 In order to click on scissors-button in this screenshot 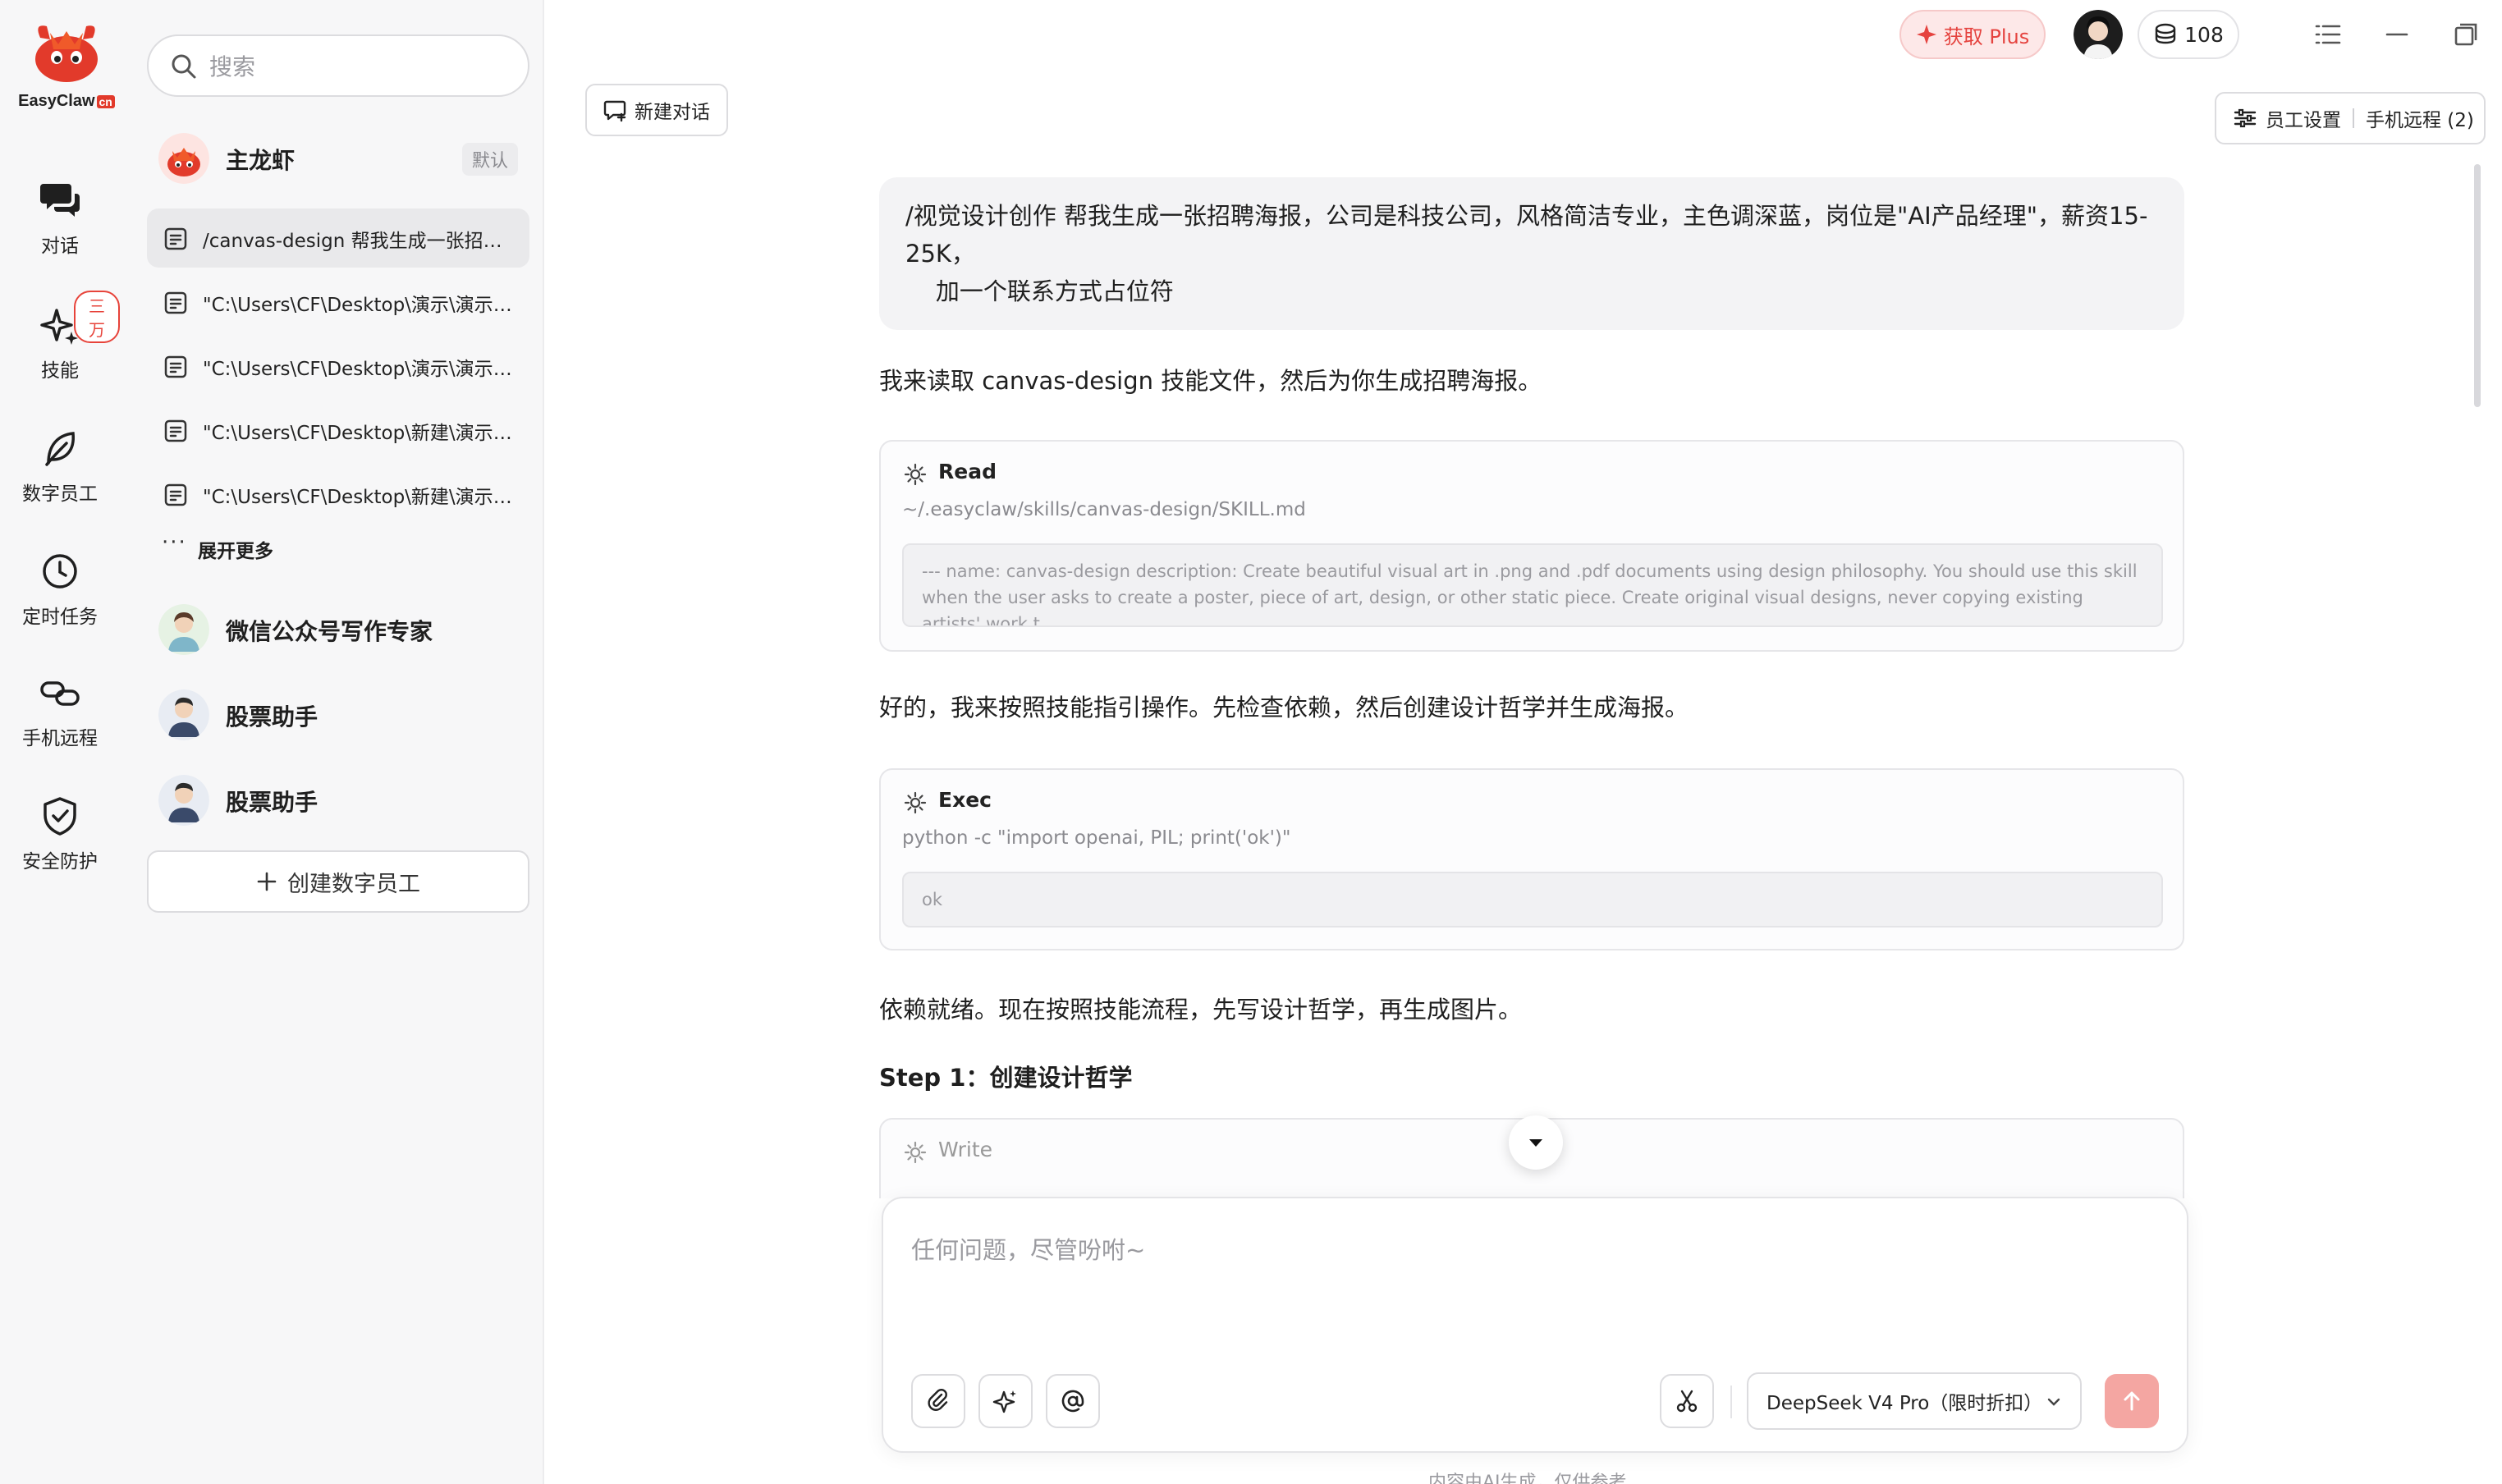, I will do `click(1687, 1401)`.